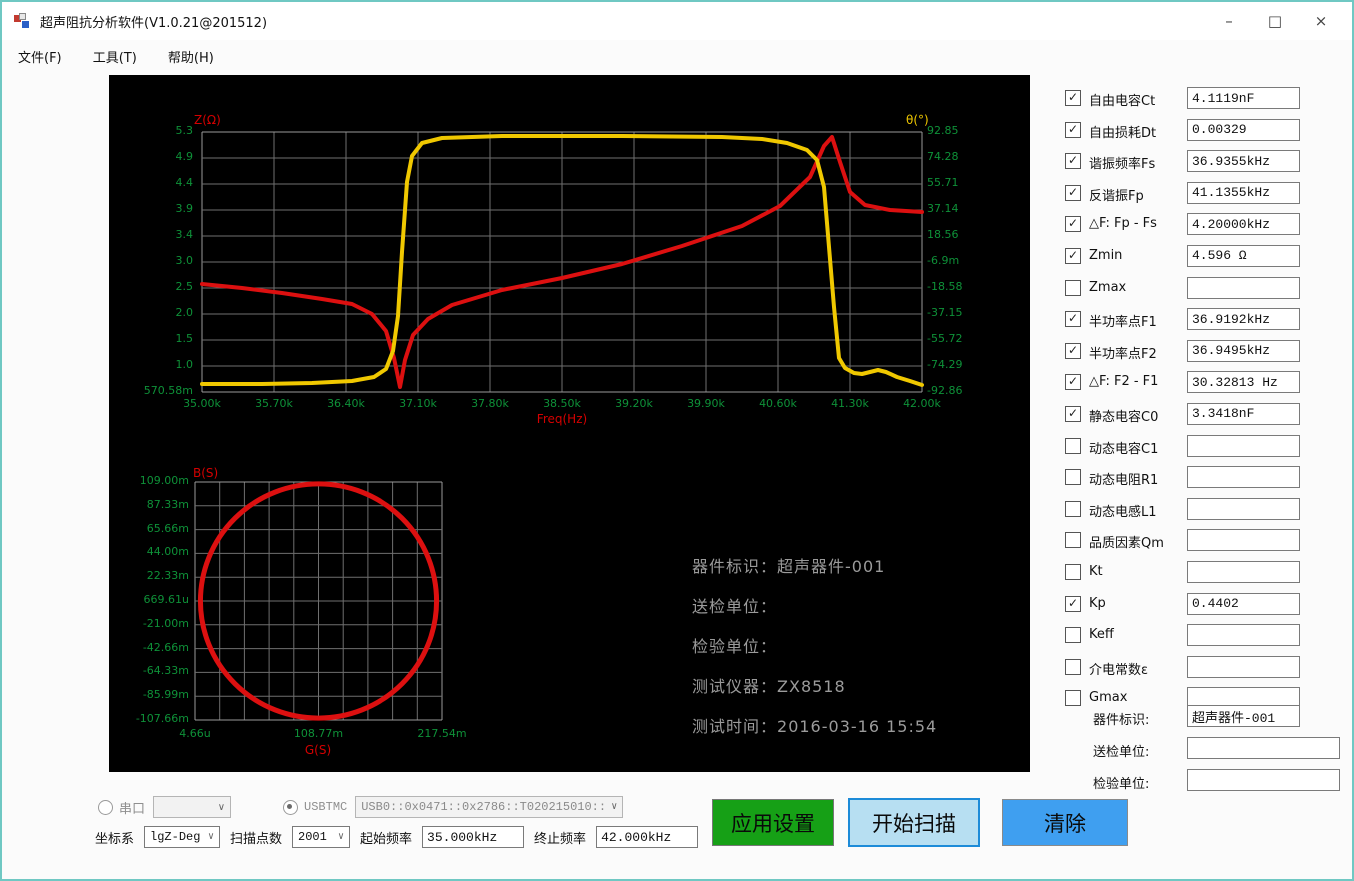 The height and width of the screenshot is (881, 1354). Describe the element at coordinates (192, 807) in the screenshot. I see `serial-port-combo: ∨` at that location.